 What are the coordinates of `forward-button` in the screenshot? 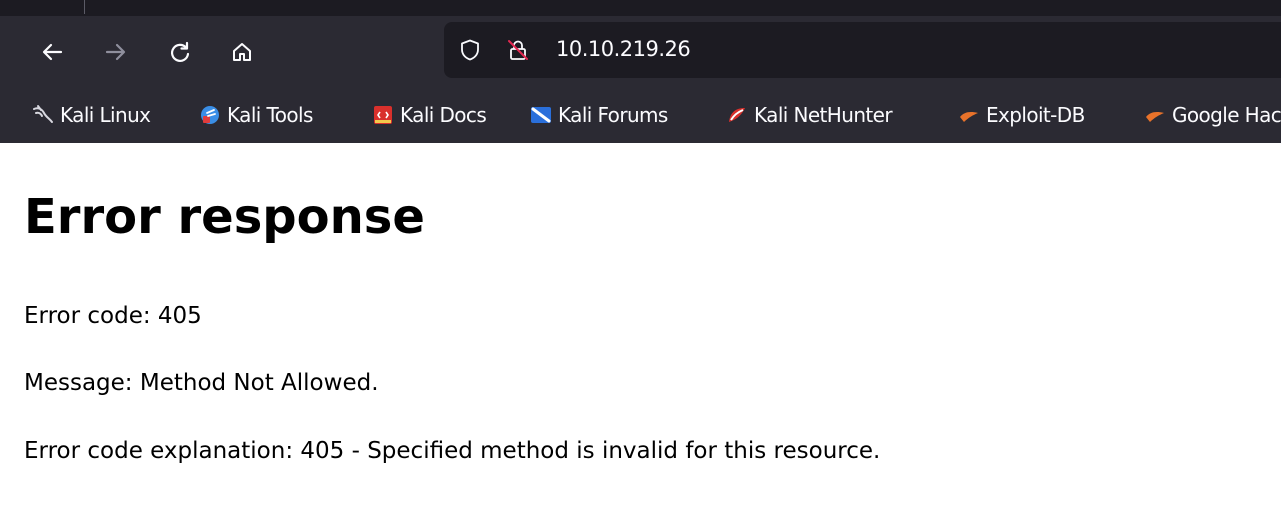 It's located at (116, 52).